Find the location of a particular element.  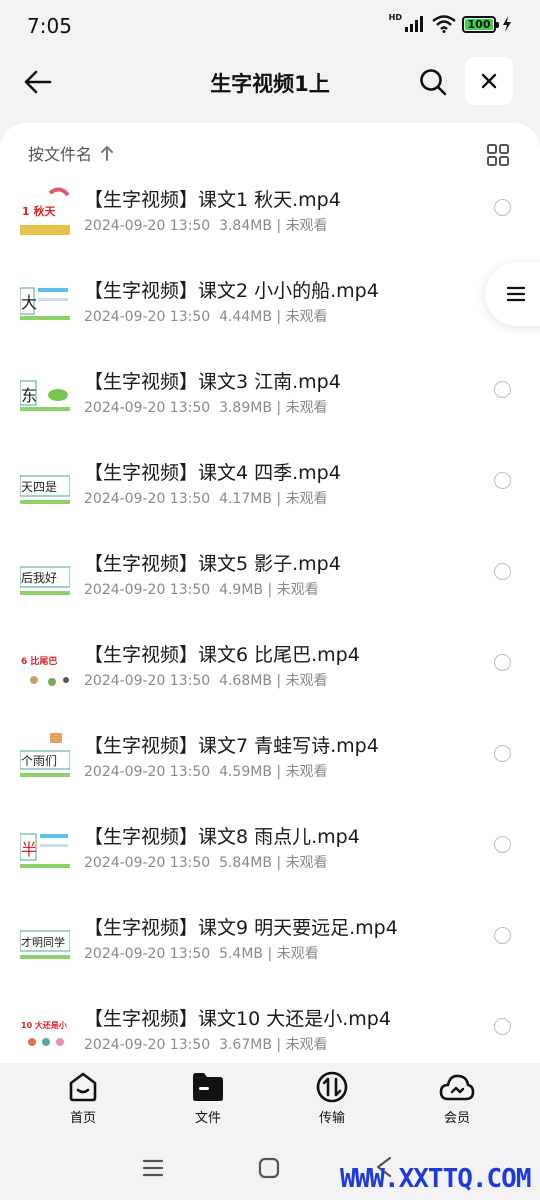

search-button is located at coordinates (433, 82).